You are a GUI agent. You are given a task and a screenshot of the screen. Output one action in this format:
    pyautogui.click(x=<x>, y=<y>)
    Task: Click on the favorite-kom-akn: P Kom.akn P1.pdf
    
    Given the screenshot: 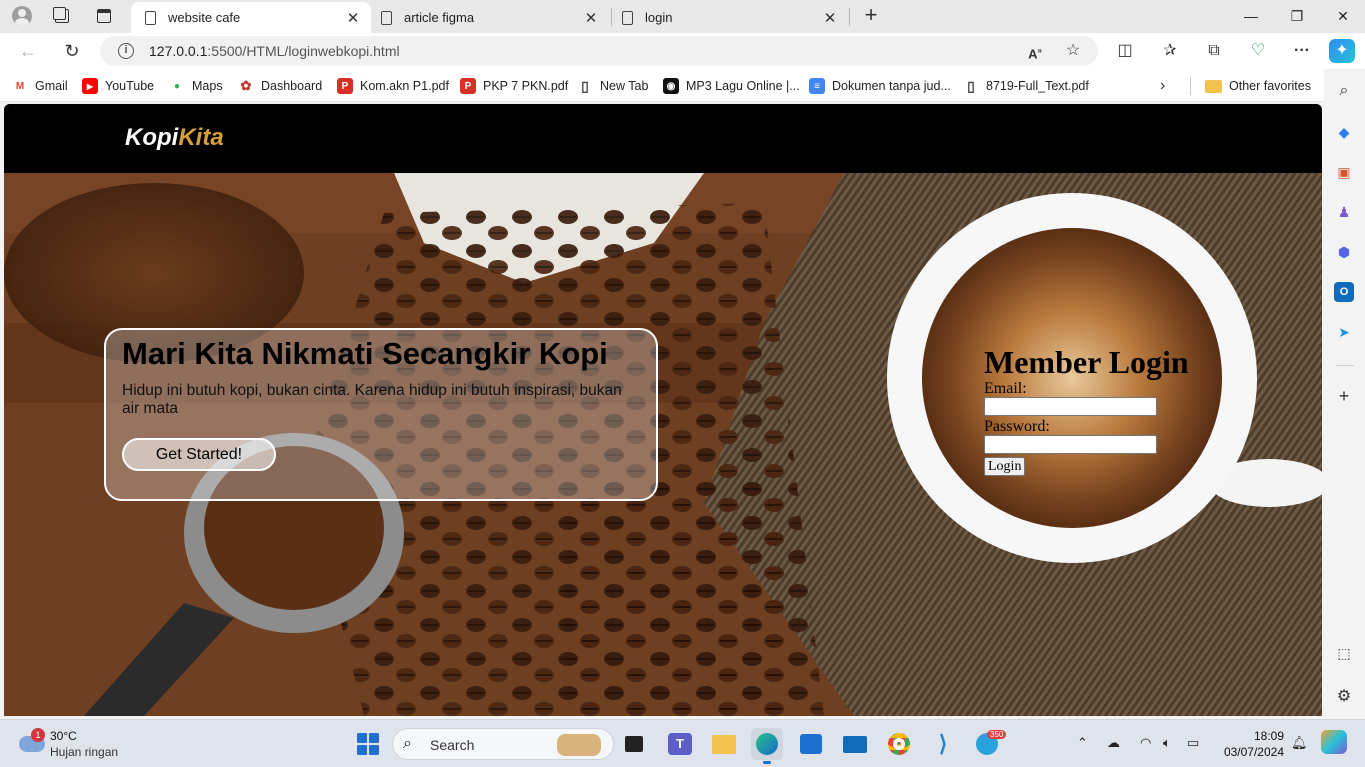 What is the action you would take?
    pyautogui.click(x=393, y=86)
    